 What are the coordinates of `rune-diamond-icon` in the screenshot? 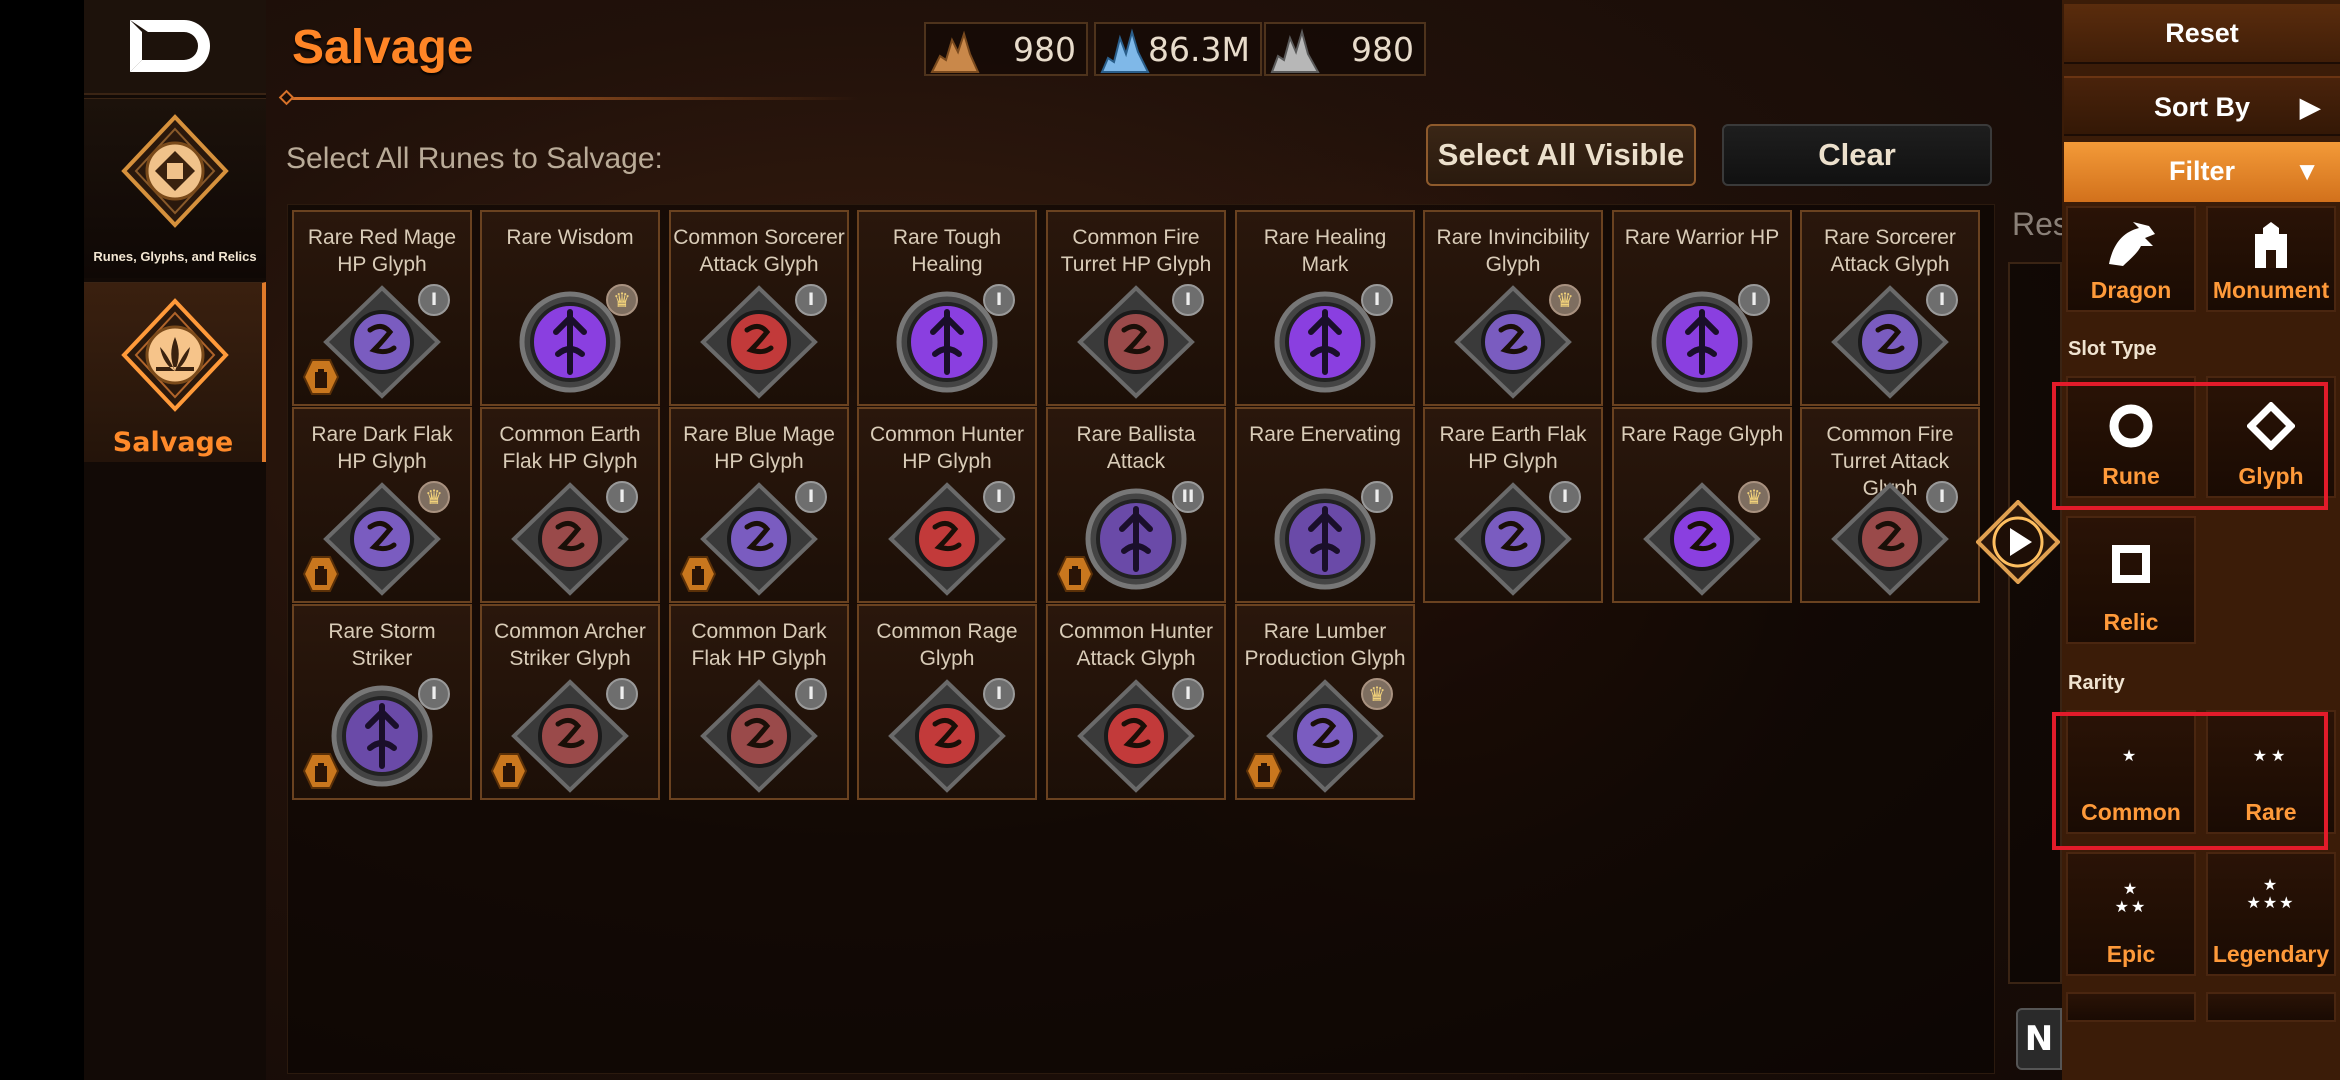 It's located at (175, 171).